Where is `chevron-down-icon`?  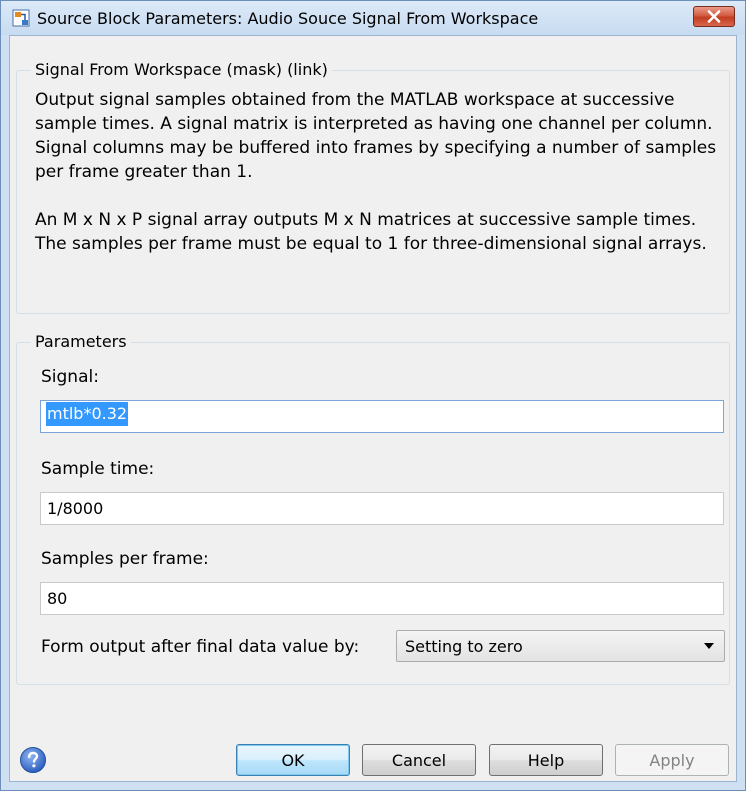 chevron-down-icon is located at coordinates (709, 646).